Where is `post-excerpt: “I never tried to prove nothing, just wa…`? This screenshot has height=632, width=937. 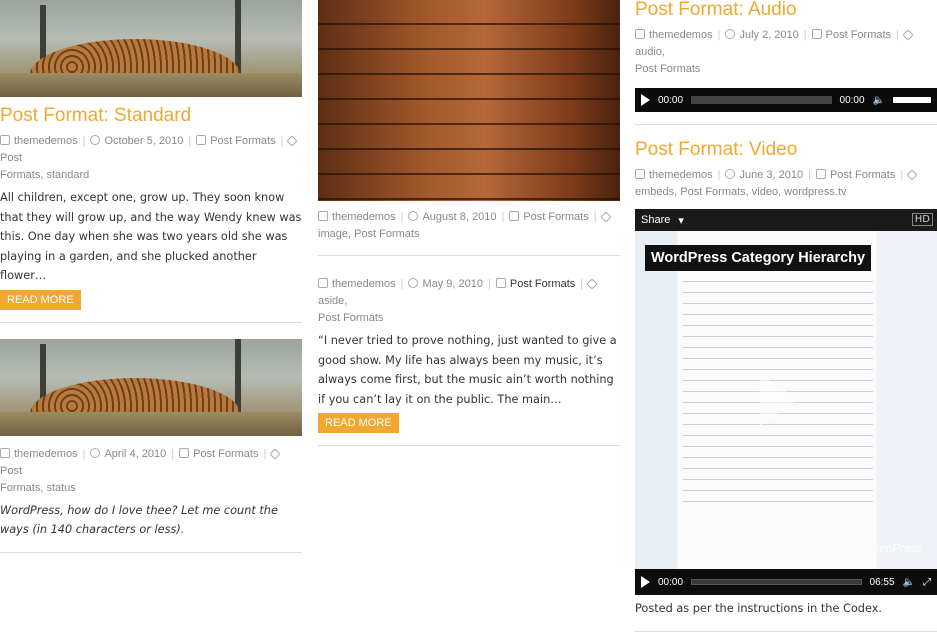
post-excerpt: “I never tried to prove nothing, just wa… is located at coordinates (467, 370).